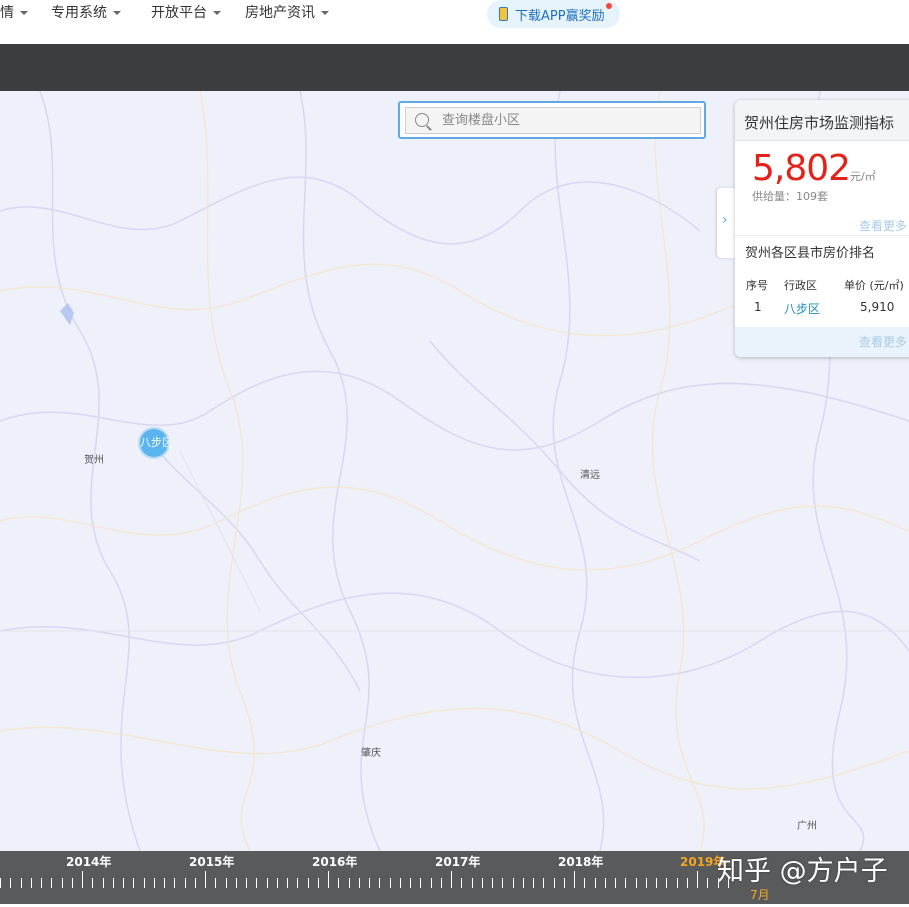  I want to click on search-icon, so click(422, 120).